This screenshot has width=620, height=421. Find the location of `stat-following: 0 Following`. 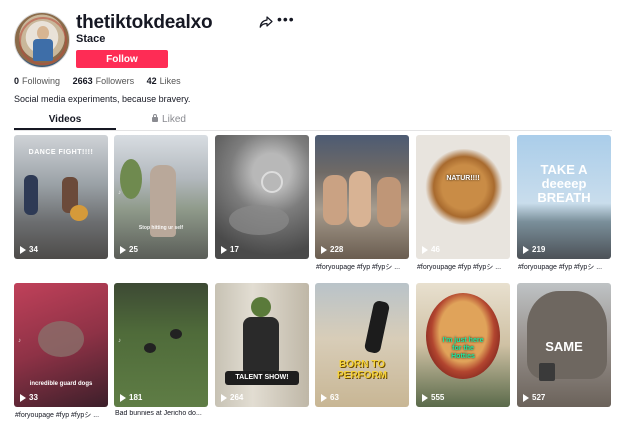

stat-following: 0 Following is located at coordinates (37, 81).